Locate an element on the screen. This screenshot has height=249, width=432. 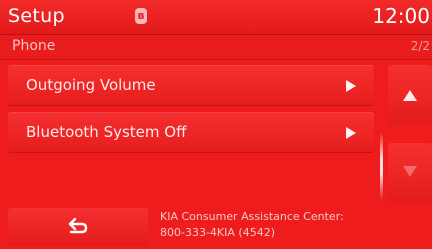
bluetooth-icon: ʙ is located at coordinates (141, 16).